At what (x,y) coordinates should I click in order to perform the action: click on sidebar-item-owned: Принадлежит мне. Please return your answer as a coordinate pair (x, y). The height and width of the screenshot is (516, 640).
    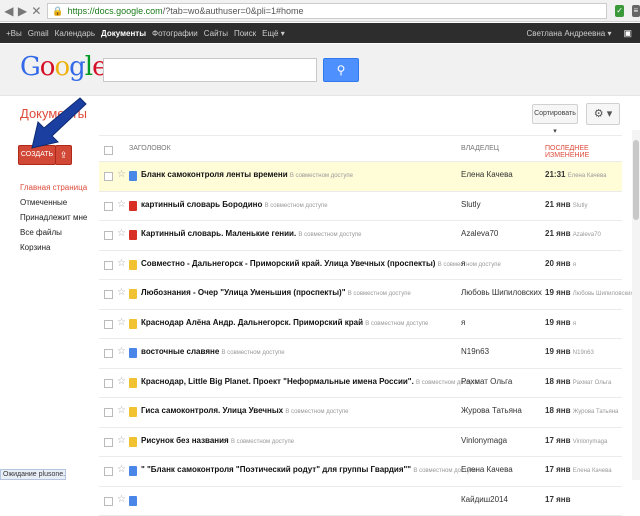
    Looking at the image, I should click on (53, 217).